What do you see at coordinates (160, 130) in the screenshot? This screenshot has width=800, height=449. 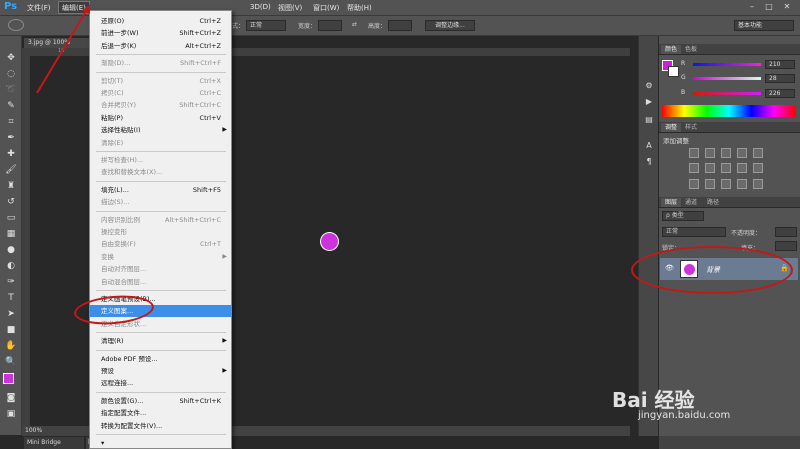 I see `edit-menu-item: 选择性粘贴(I) ▶` at bounding box center [160, 130].